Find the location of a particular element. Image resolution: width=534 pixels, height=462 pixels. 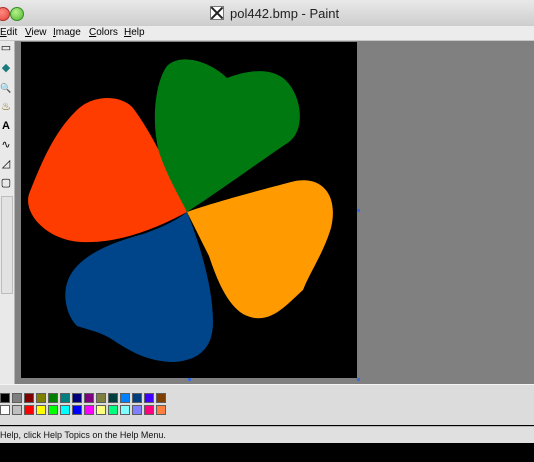

brush-tool: ♨ is located at coordinates (6, 107).